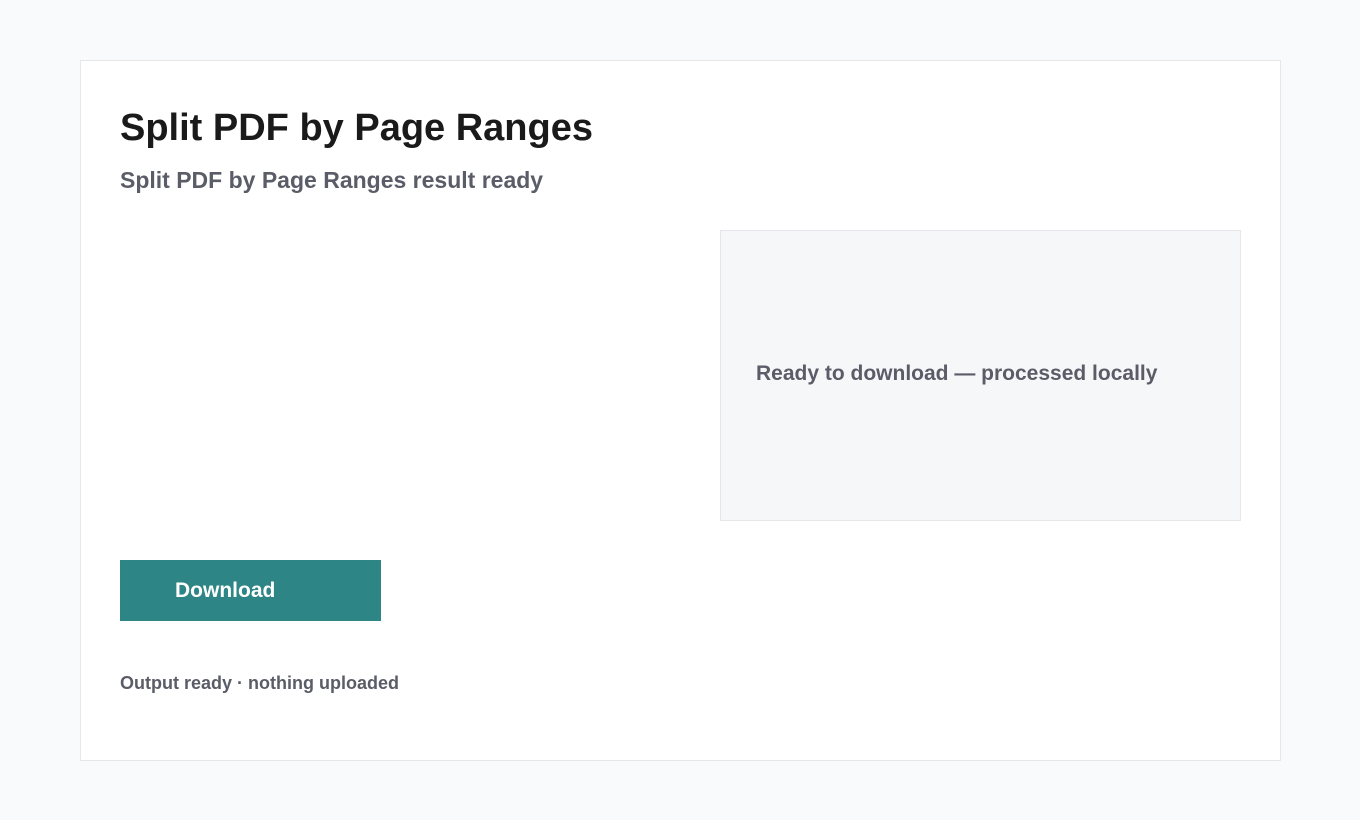  I want to click on page-subtitle: Split PDF by Page Ranges result ready, so click(332, 180).